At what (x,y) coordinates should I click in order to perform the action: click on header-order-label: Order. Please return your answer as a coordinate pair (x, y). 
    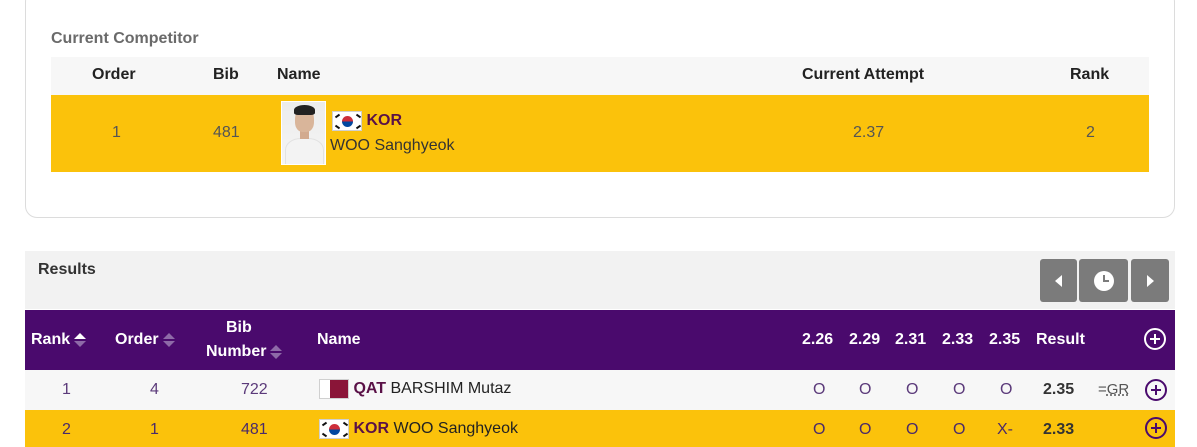
    Looking at the image, I should click on (137, 339).